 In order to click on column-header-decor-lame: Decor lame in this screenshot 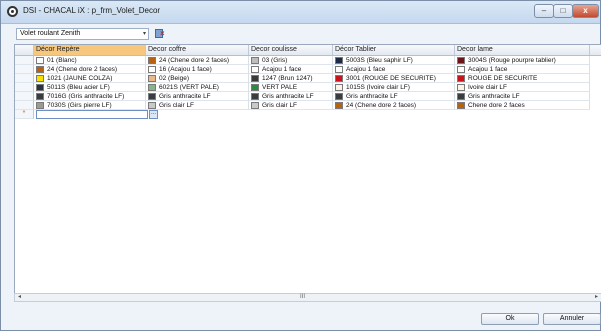, I will do `click(522, 50)`.